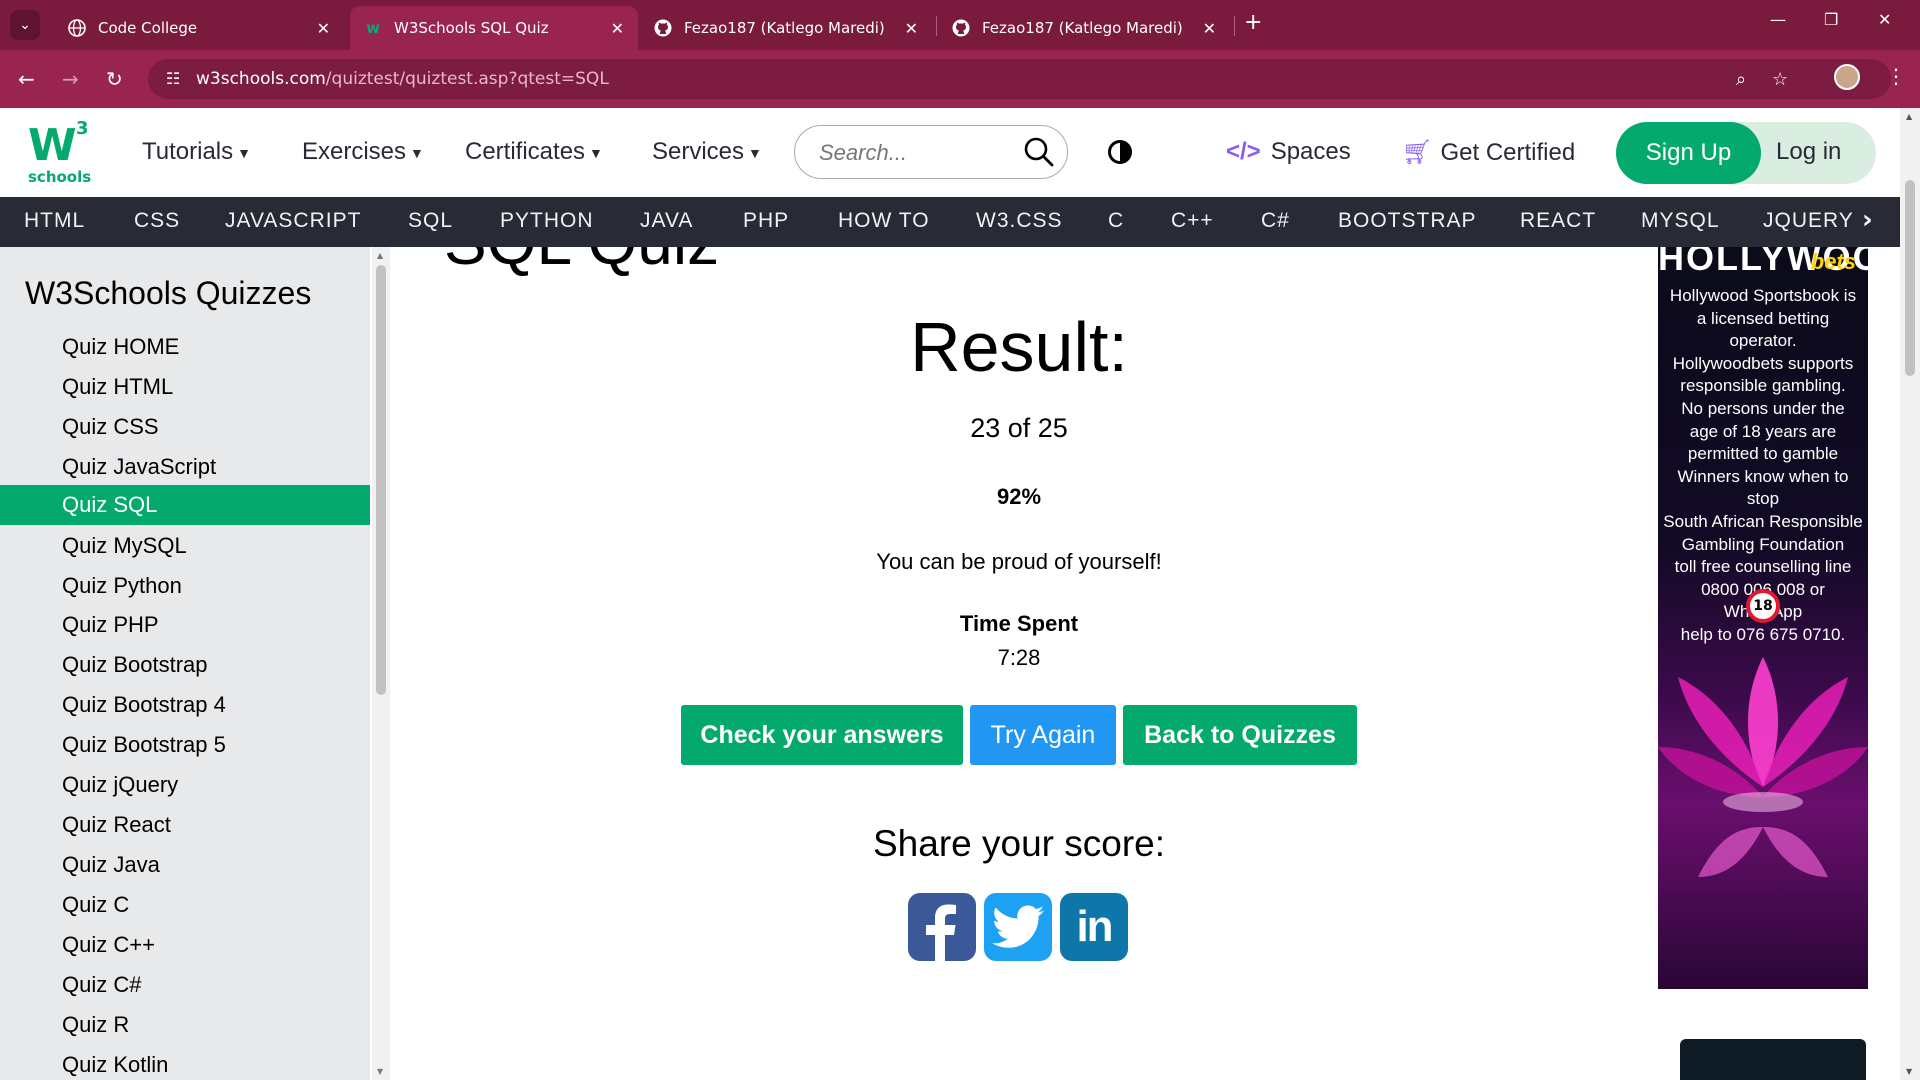  What do you see at coordinates (884, 221) in the screenshot?
I see `subject-how-to: HOW TO` at bounding box center [884, 221].